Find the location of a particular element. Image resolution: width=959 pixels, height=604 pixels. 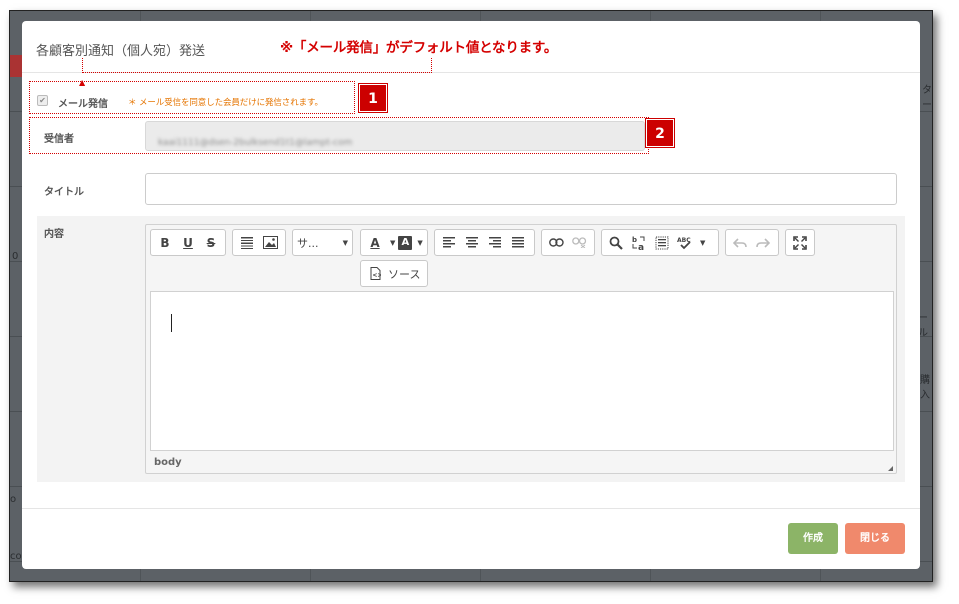

link-icon is located at coordinates (556, 243).